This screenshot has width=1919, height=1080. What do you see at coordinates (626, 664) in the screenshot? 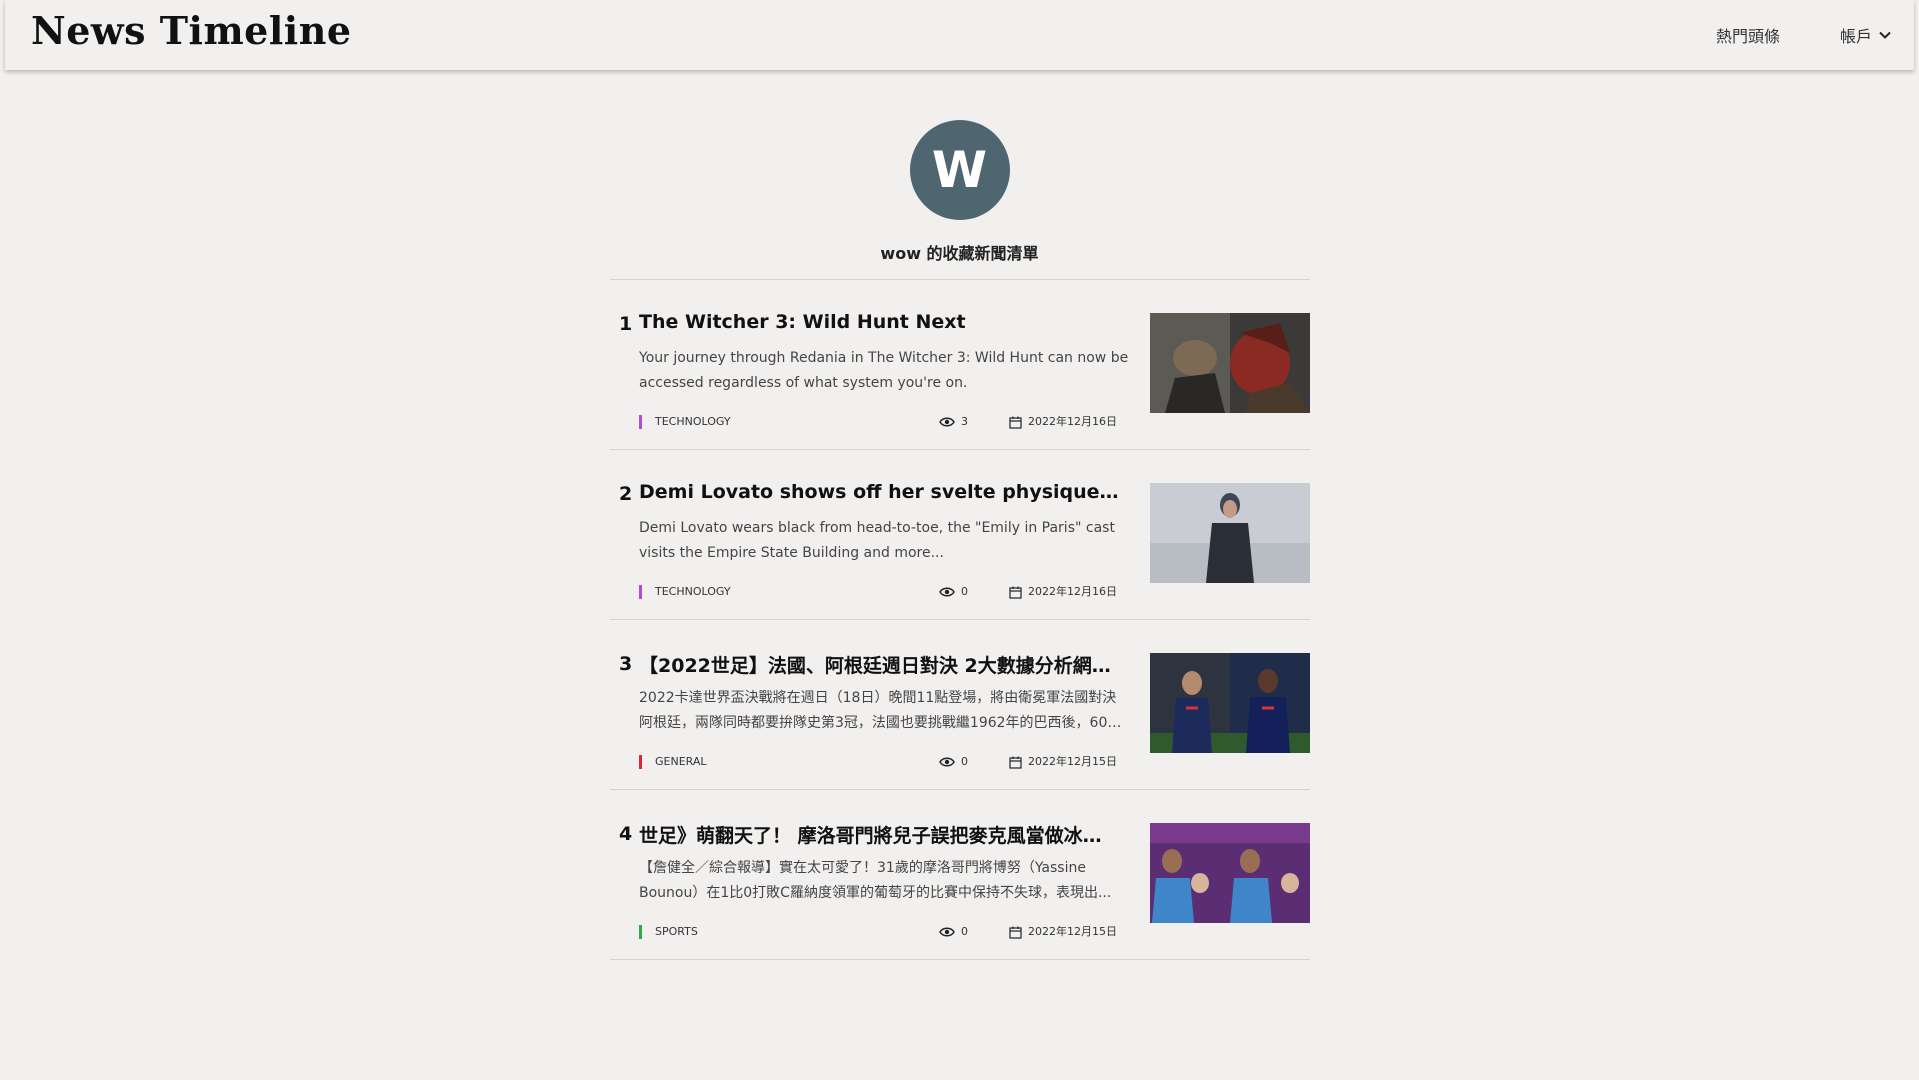
I see `item-rank: 3` at bounding box center [626, 664].